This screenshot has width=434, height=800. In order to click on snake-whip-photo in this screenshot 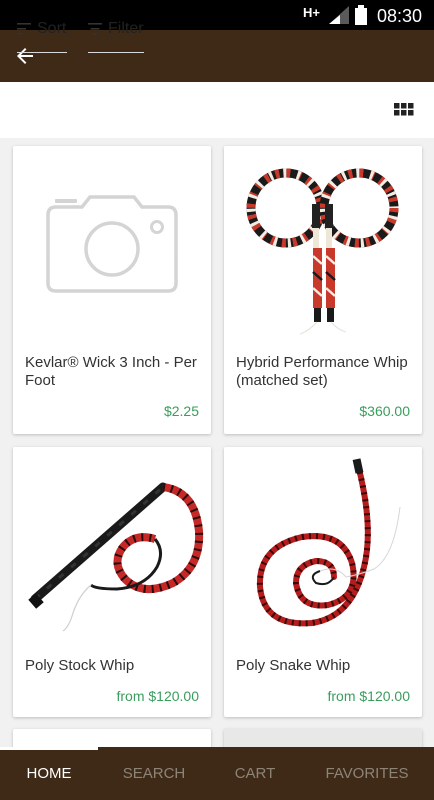, I will do `click(328, 542)`.